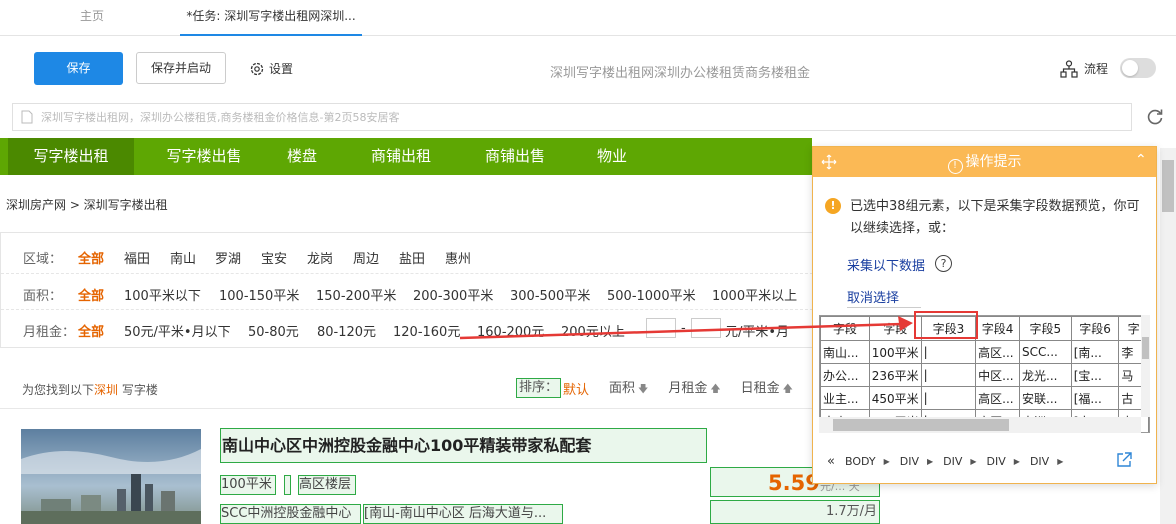  Describe the element at coordinates (993, 162) in the screenshot. I see `panel-title-text: 操作提示` at that location.